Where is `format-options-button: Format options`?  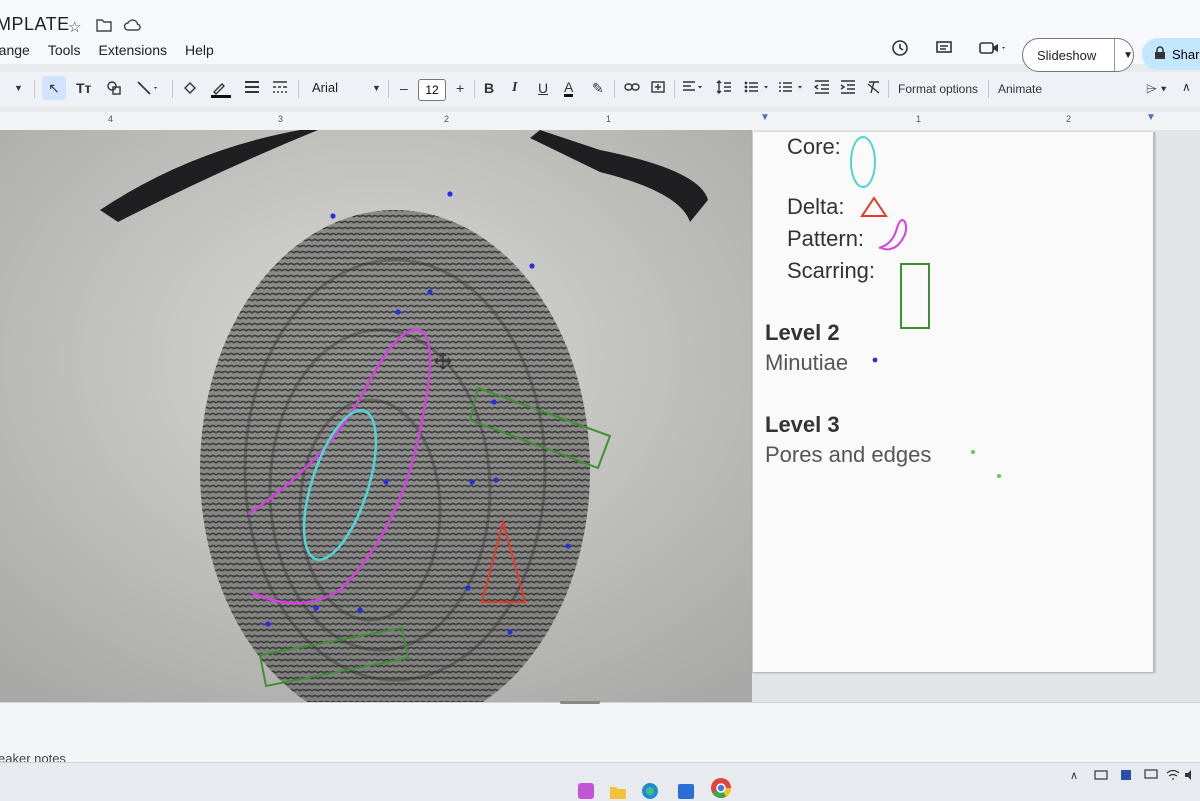
format-options-button: Format options is located at coordinates (938, 89).